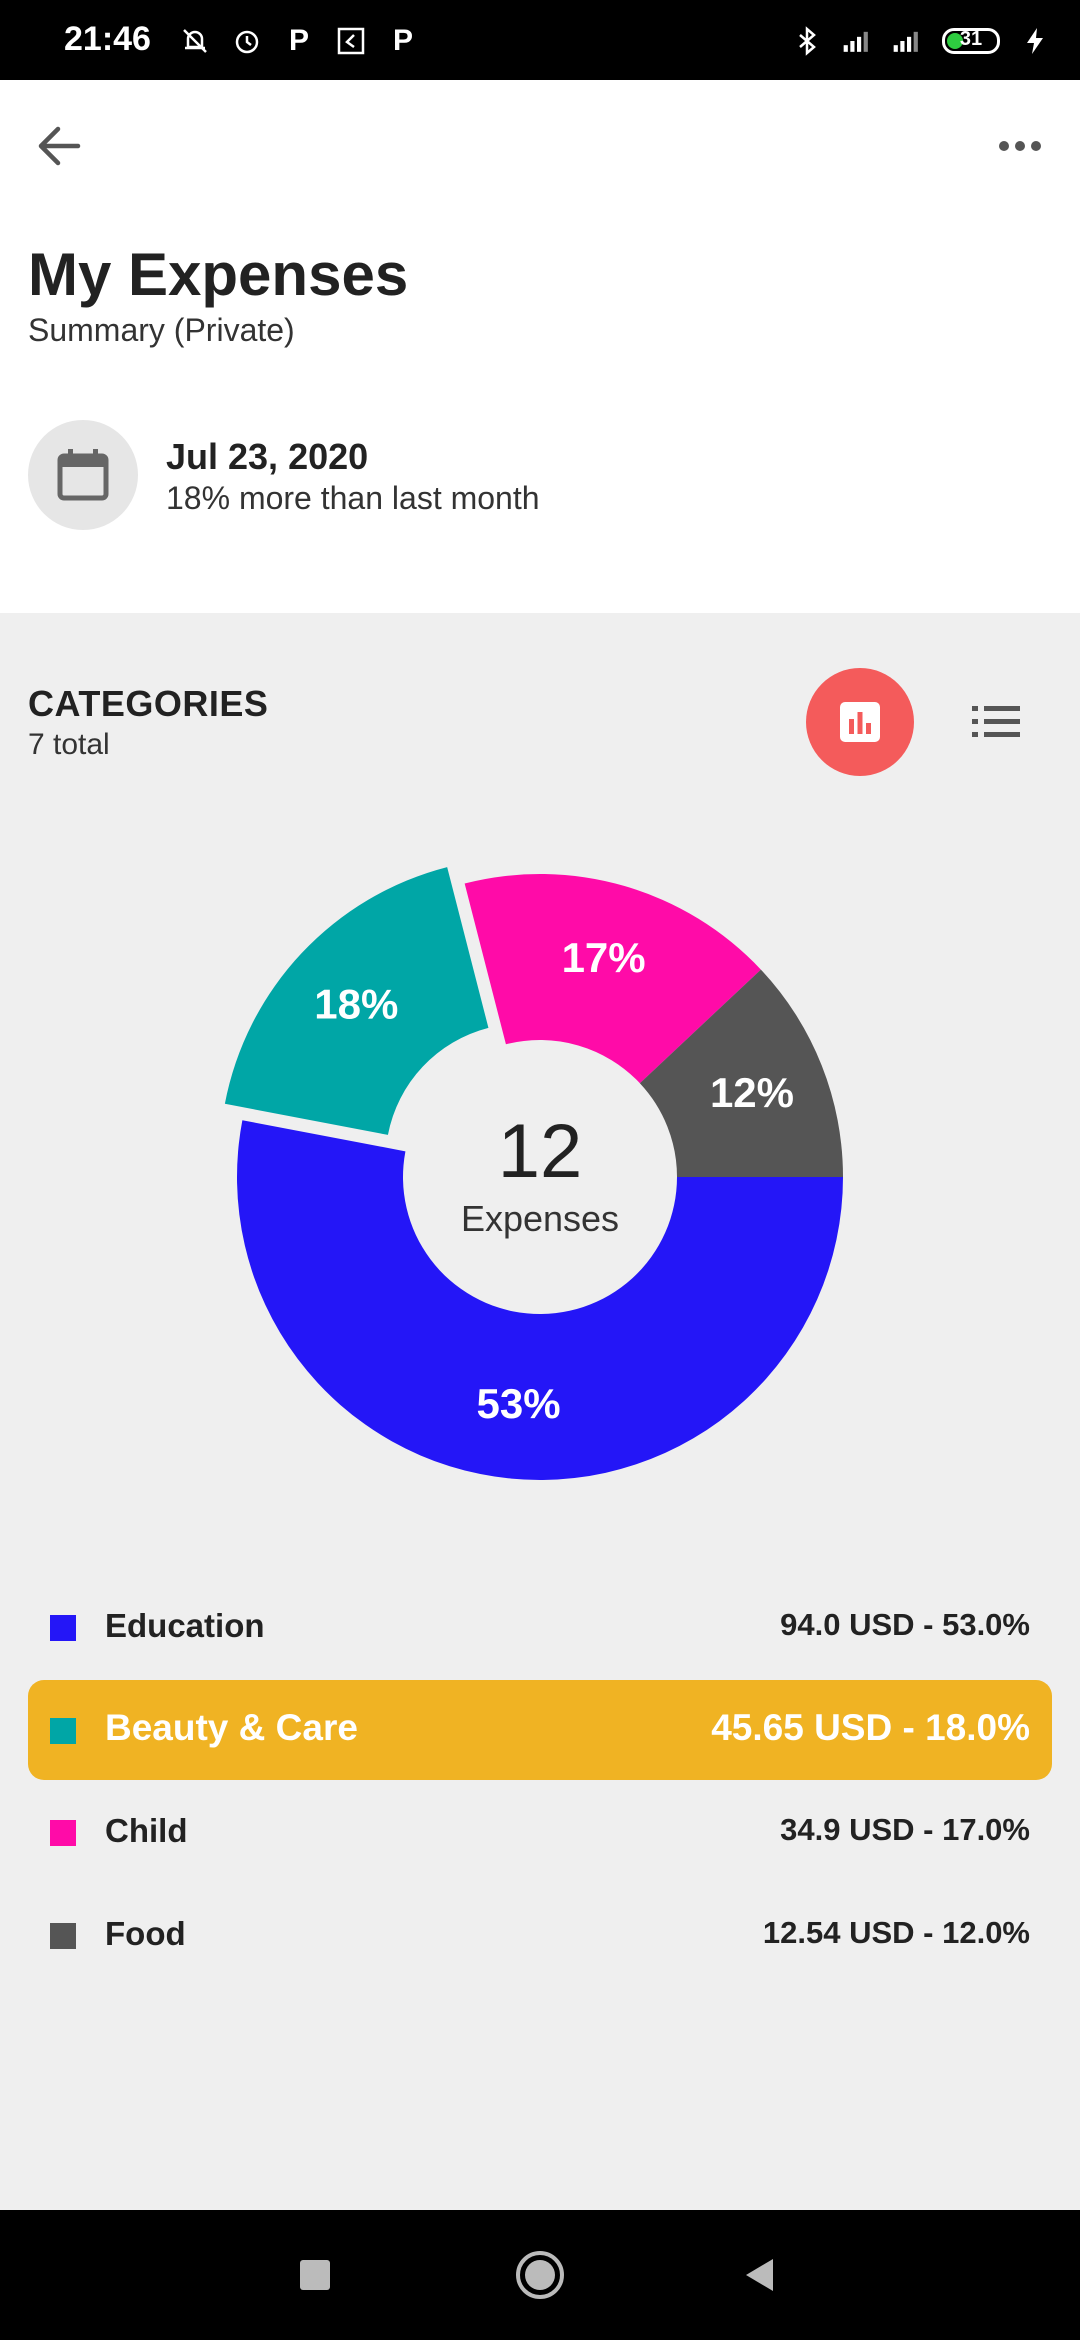  Describe the element at coordinates (107, 39) in the screenshot. I see `status-time: 21:46` at that location.